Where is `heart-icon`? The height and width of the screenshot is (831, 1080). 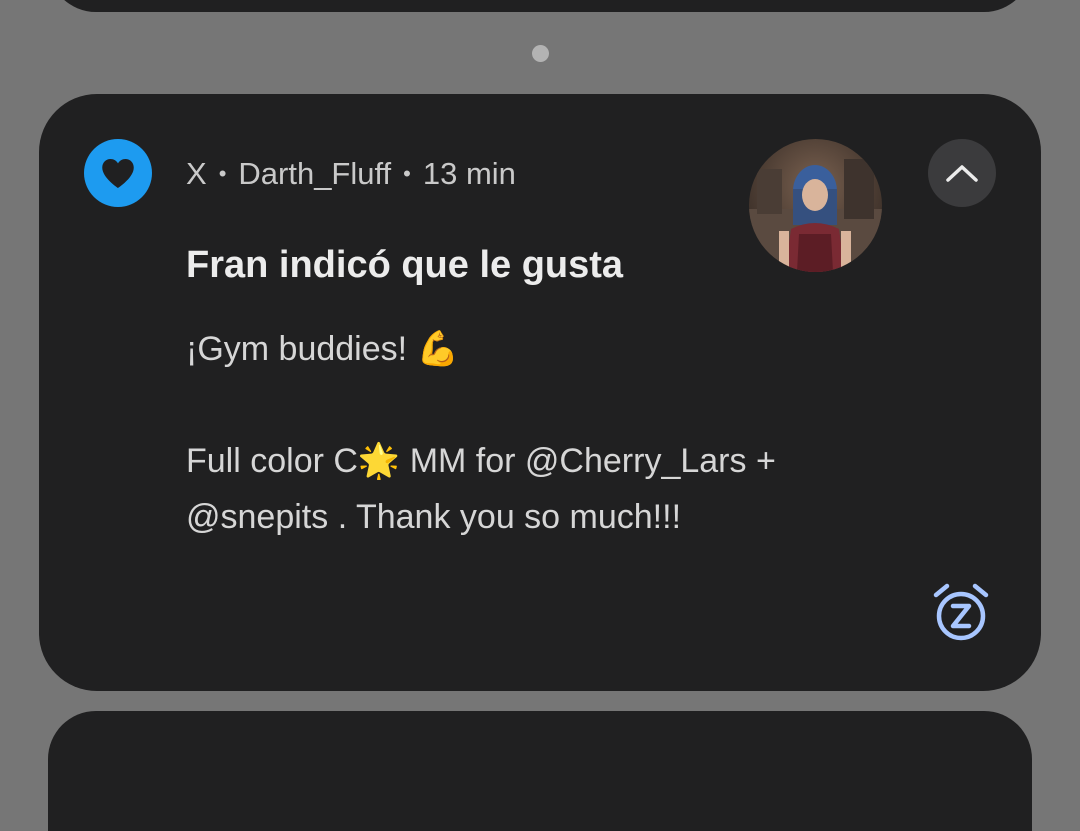 heart-icon is located at coordinates (118, 173).